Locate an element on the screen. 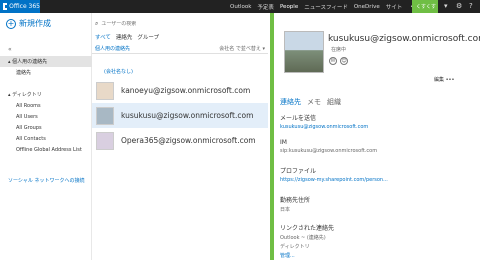 The image size is (480, 260). contact-photo is located at coordinates (304, 52).